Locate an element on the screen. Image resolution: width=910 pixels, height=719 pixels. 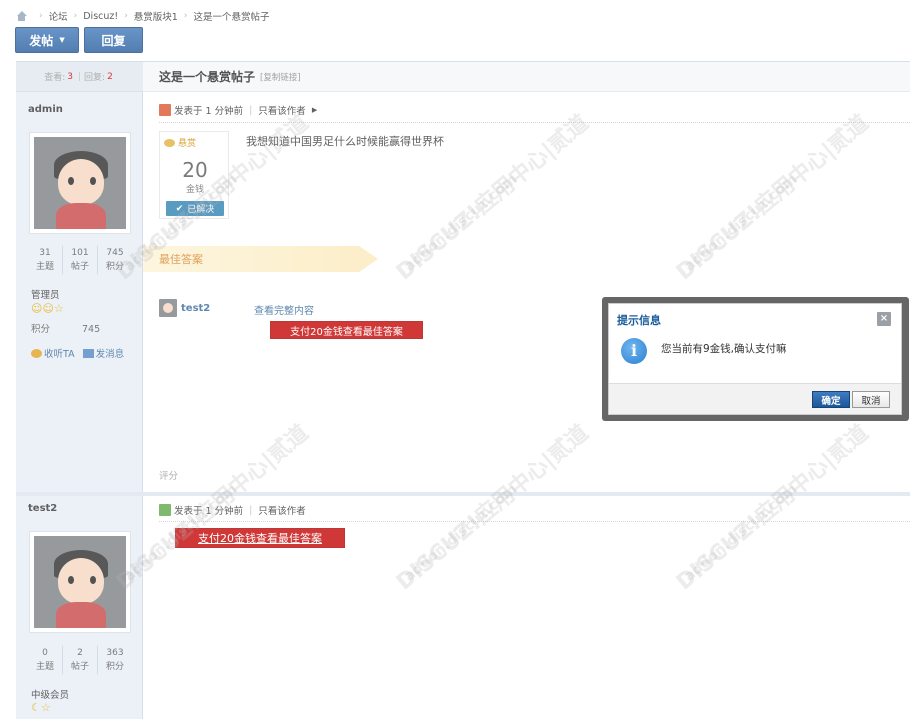
close-icon: × is located at coordinates (884, 319).